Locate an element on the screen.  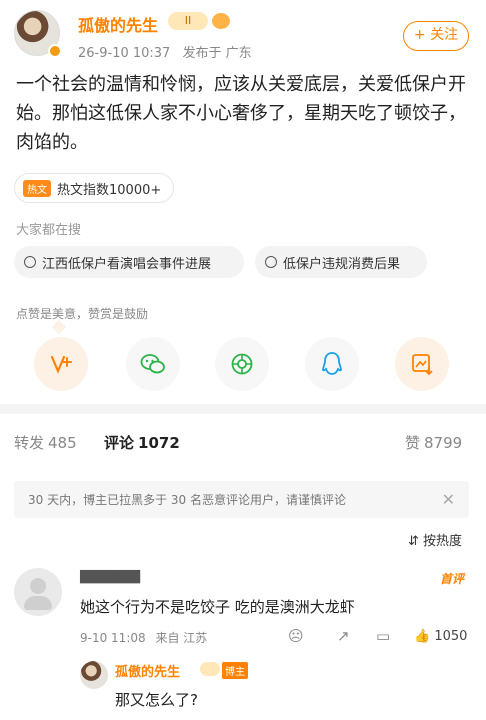
search-chip: 低保户违规消费后果 is located at coordinates (341, 262).